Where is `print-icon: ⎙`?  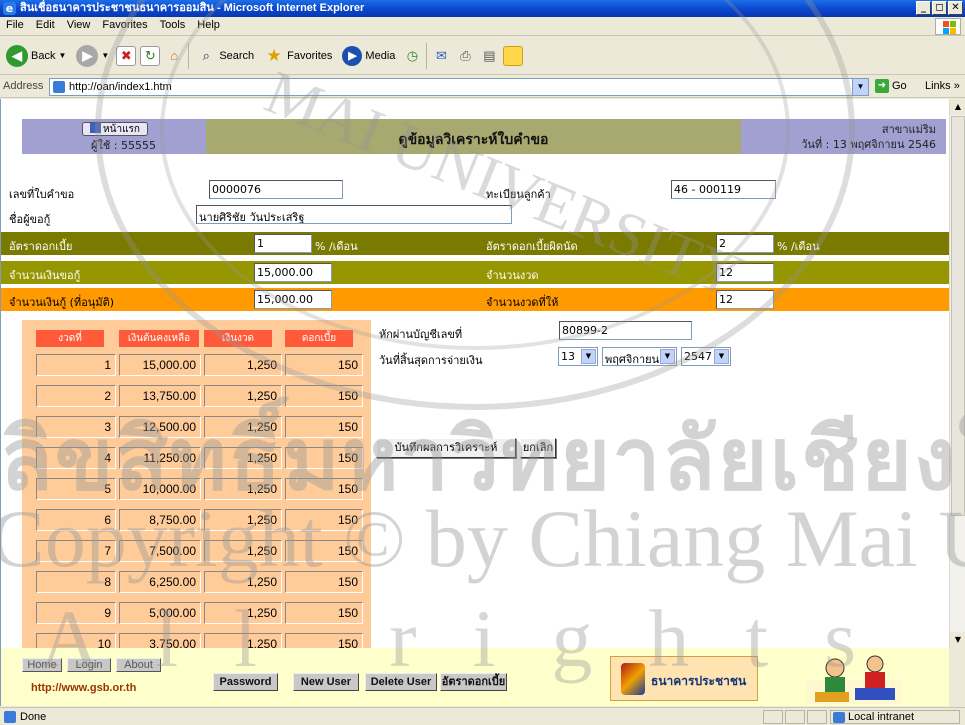
print-icon: ⎙ is located at coordinates (465, 56).